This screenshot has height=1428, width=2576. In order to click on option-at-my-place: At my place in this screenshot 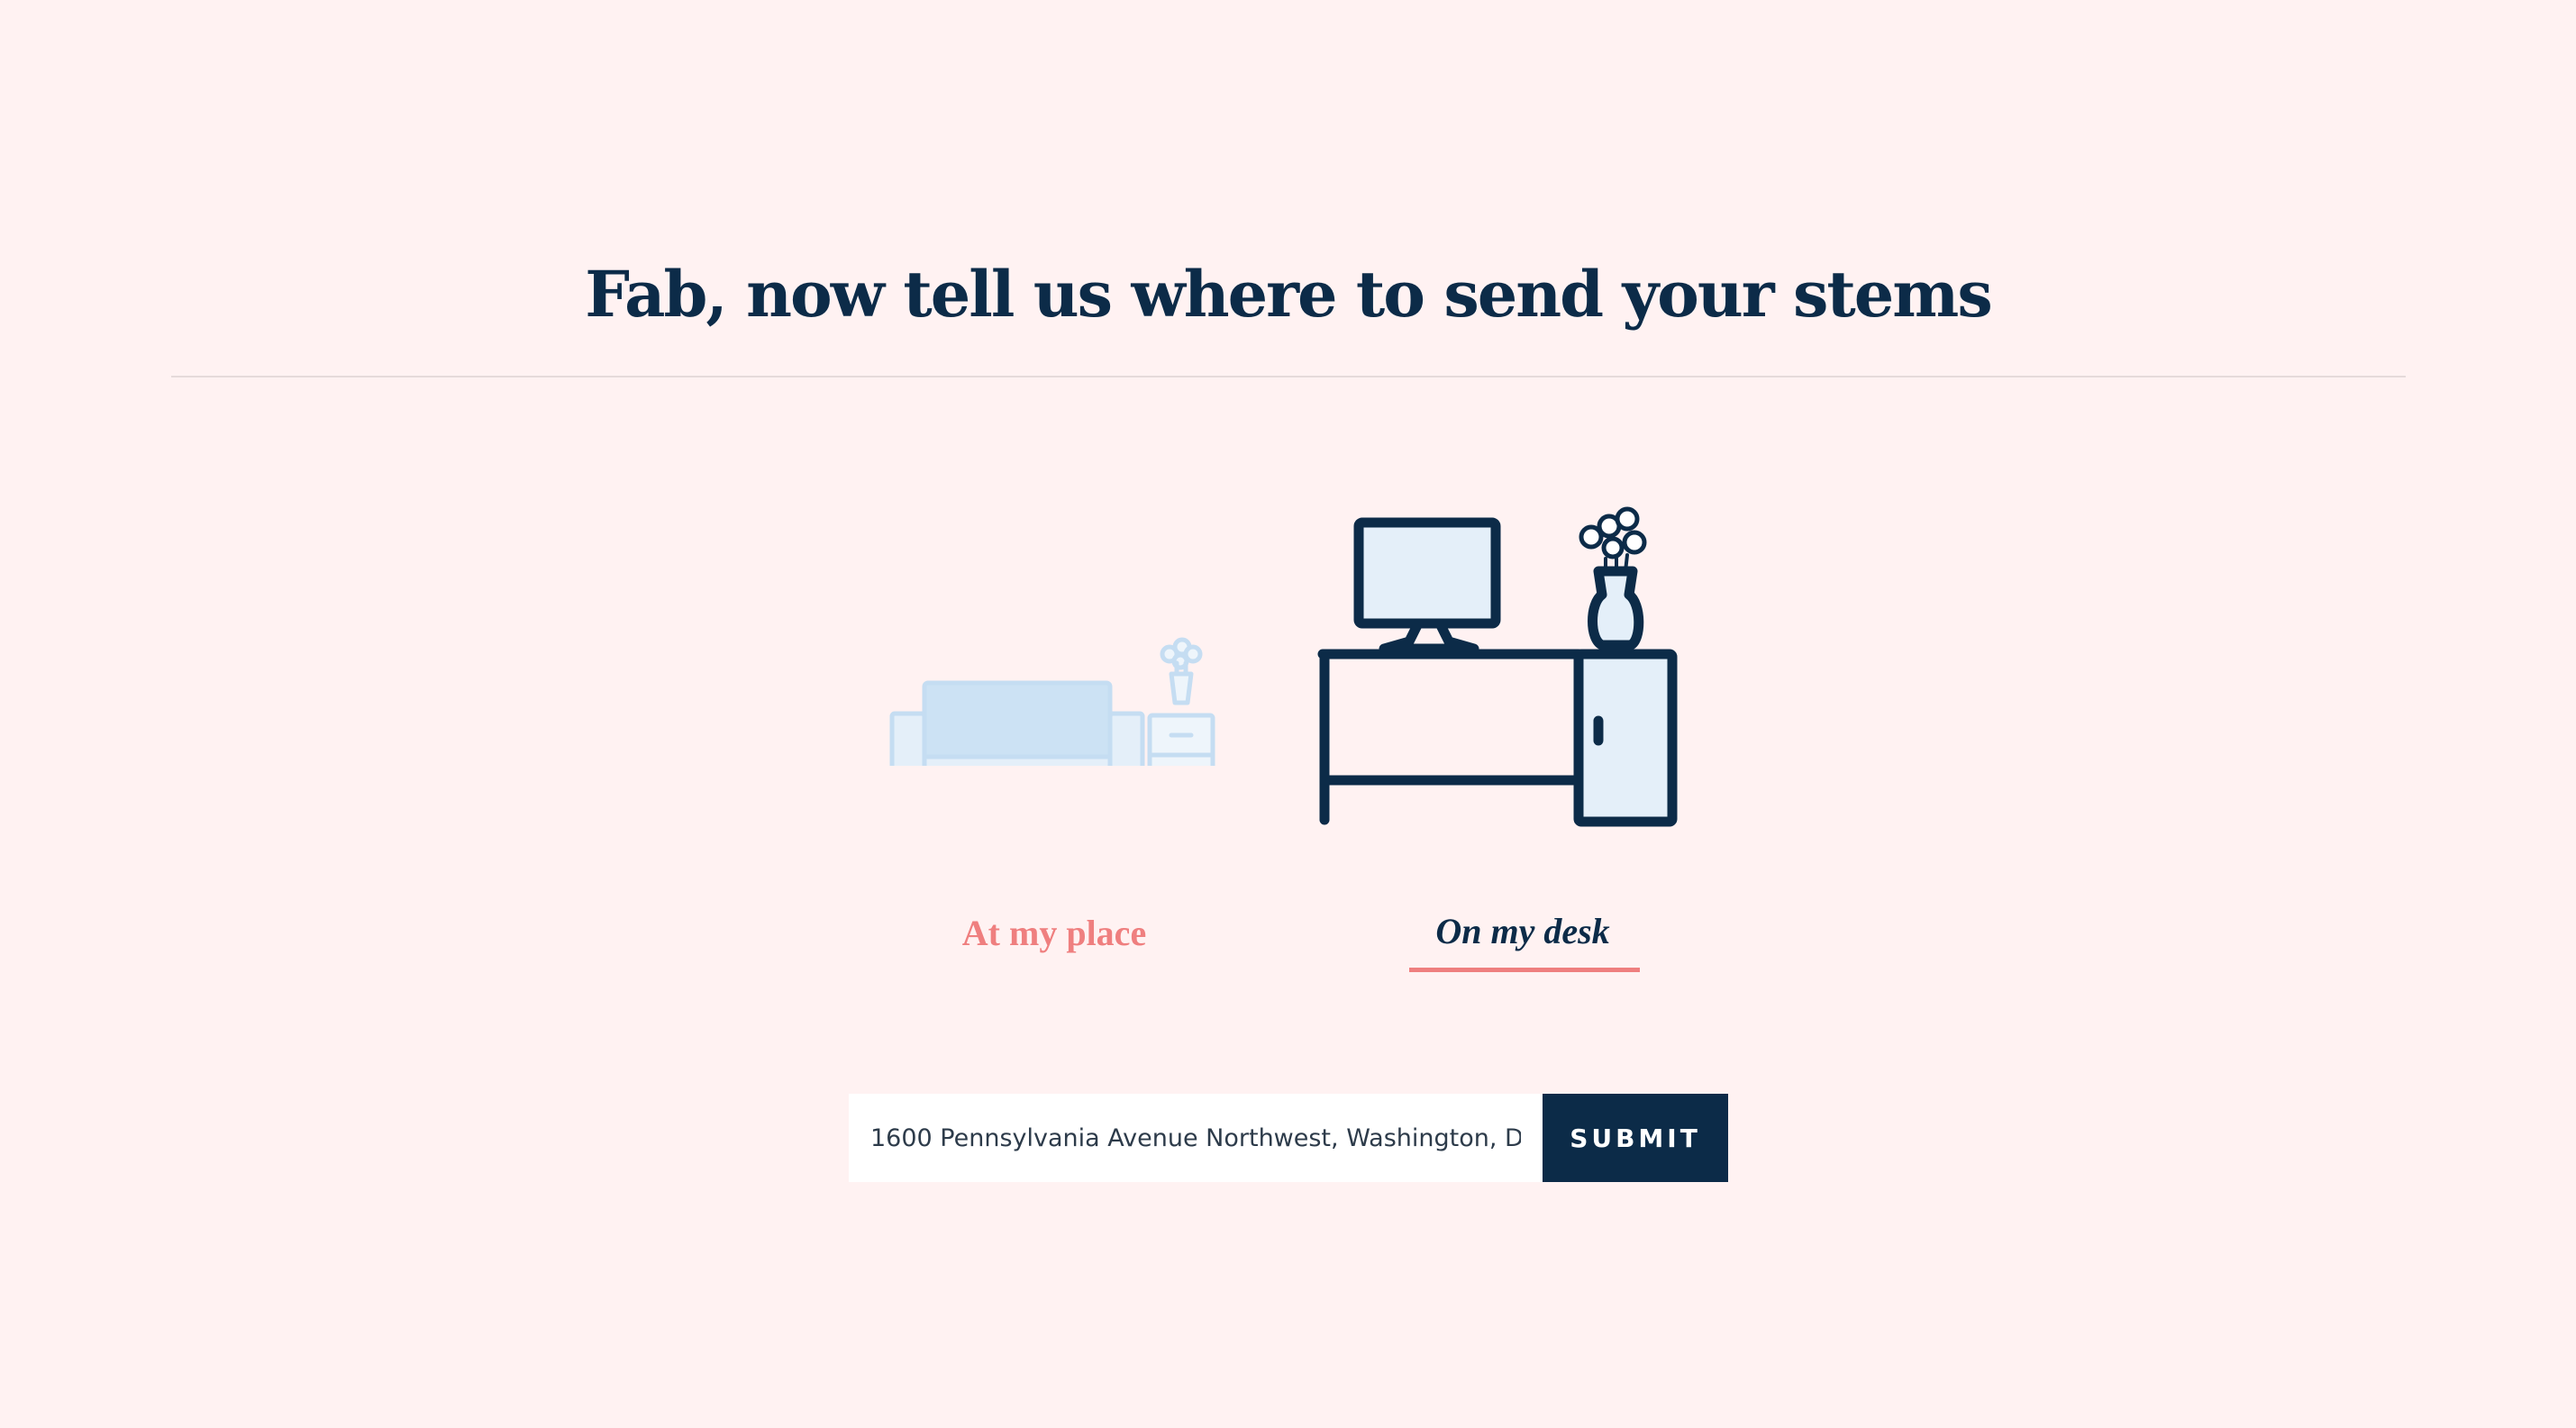, I will do `click(1054, 757)`.